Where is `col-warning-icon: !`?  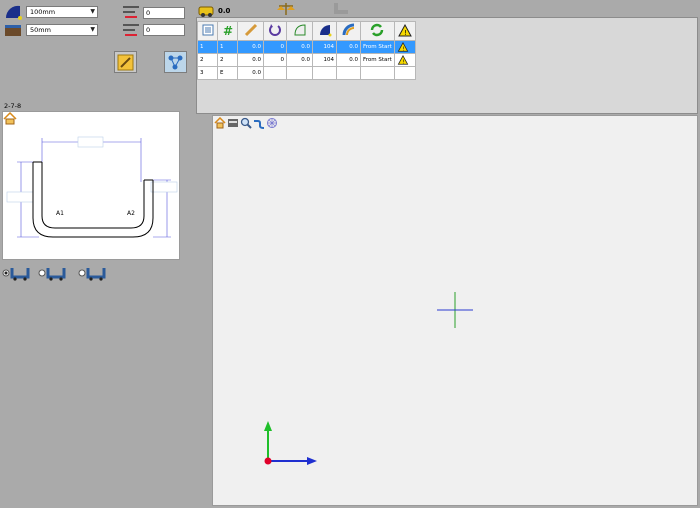 col-warning-icon: ! is located at coordinates (404, 31).